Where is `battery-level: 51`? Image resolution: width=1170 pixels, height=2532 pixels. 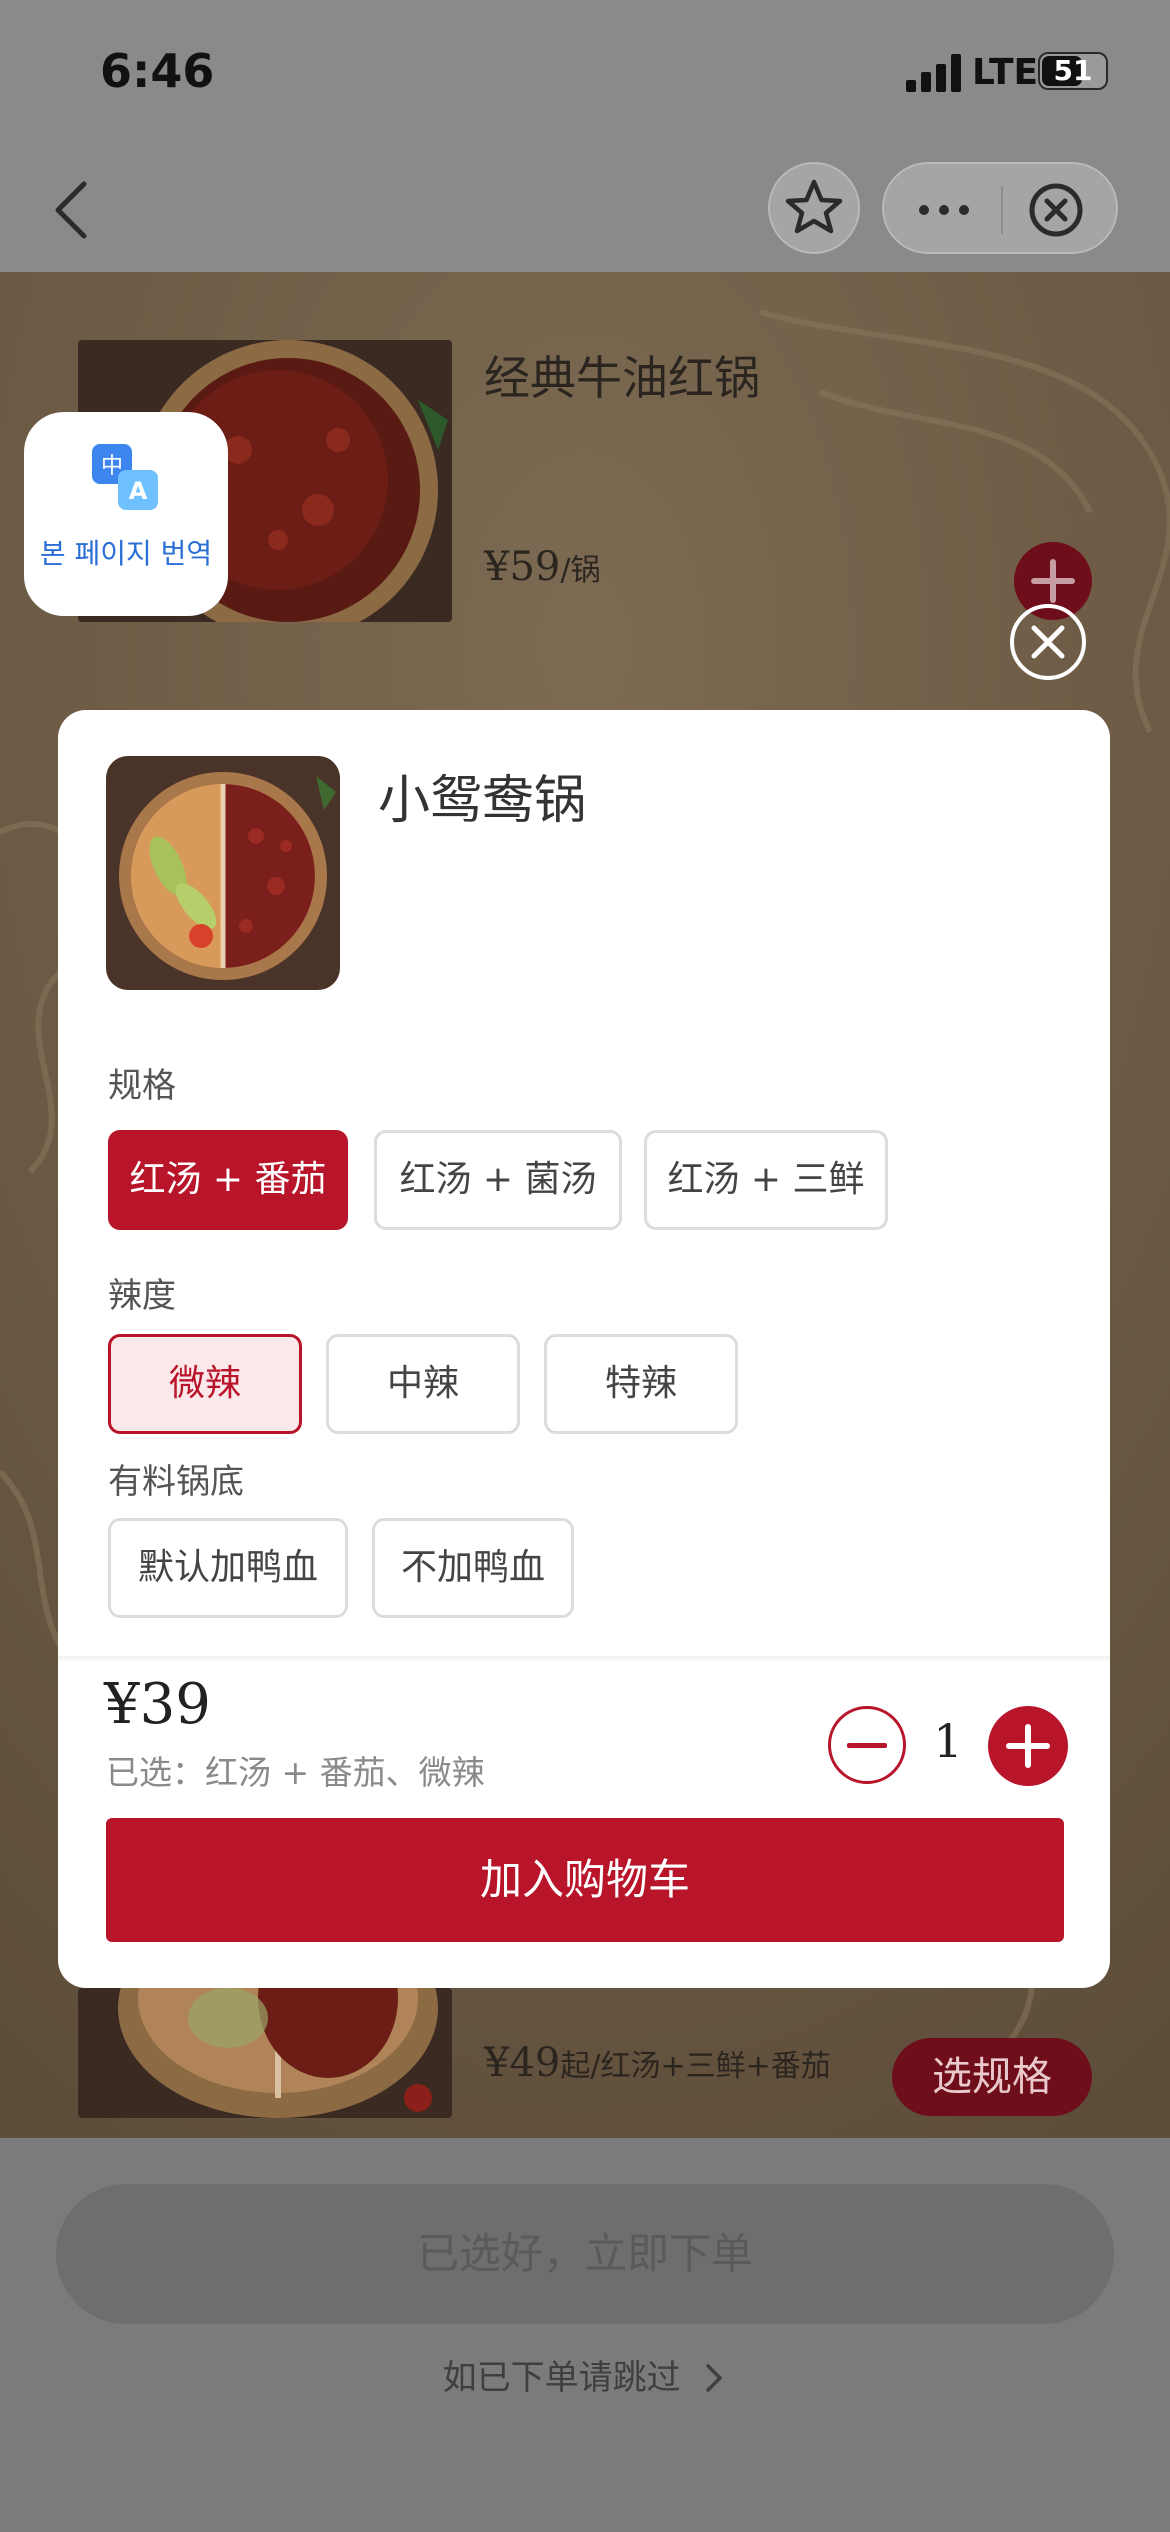 battery-level: 51 is located at coordinates (1073, 70).